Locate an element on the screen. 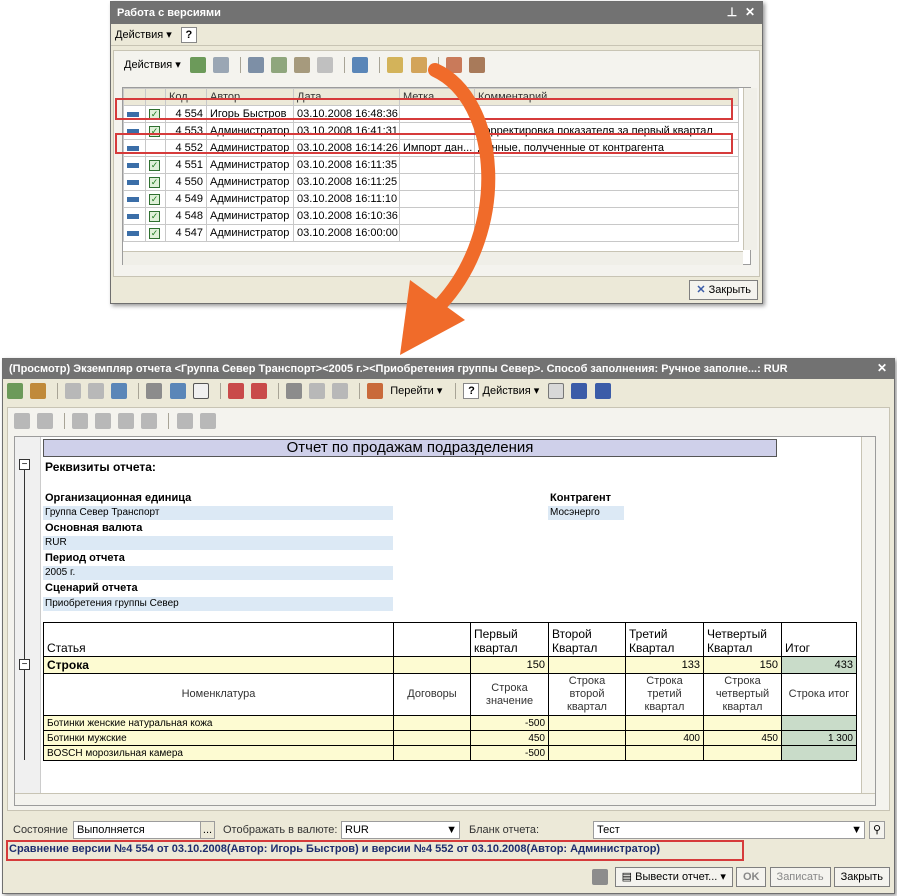  sum-icon is located at coordinates (38, 391).